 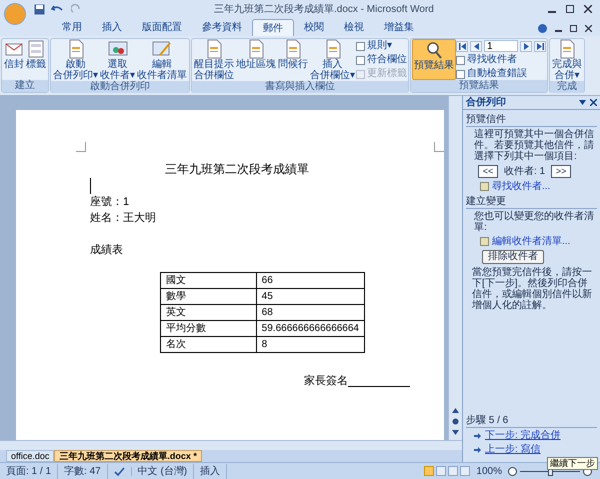 I want to click on help-icon, so click(x=542, y=28).